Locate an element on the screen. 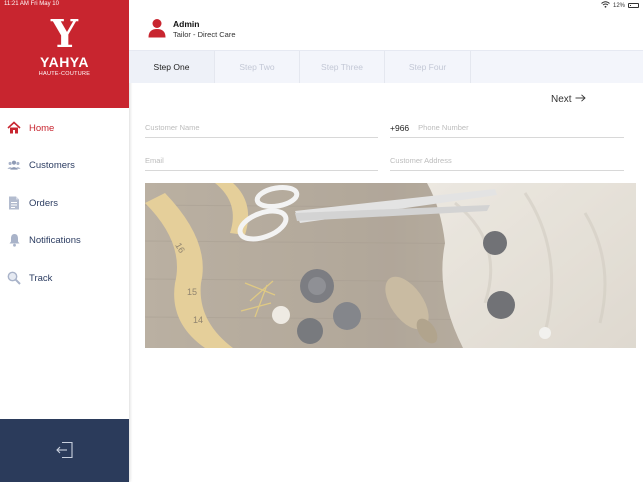 Image resolution: width=643 pixels, height=482 pixels. status-indicators: 12% is located at coordinates (620, 5).